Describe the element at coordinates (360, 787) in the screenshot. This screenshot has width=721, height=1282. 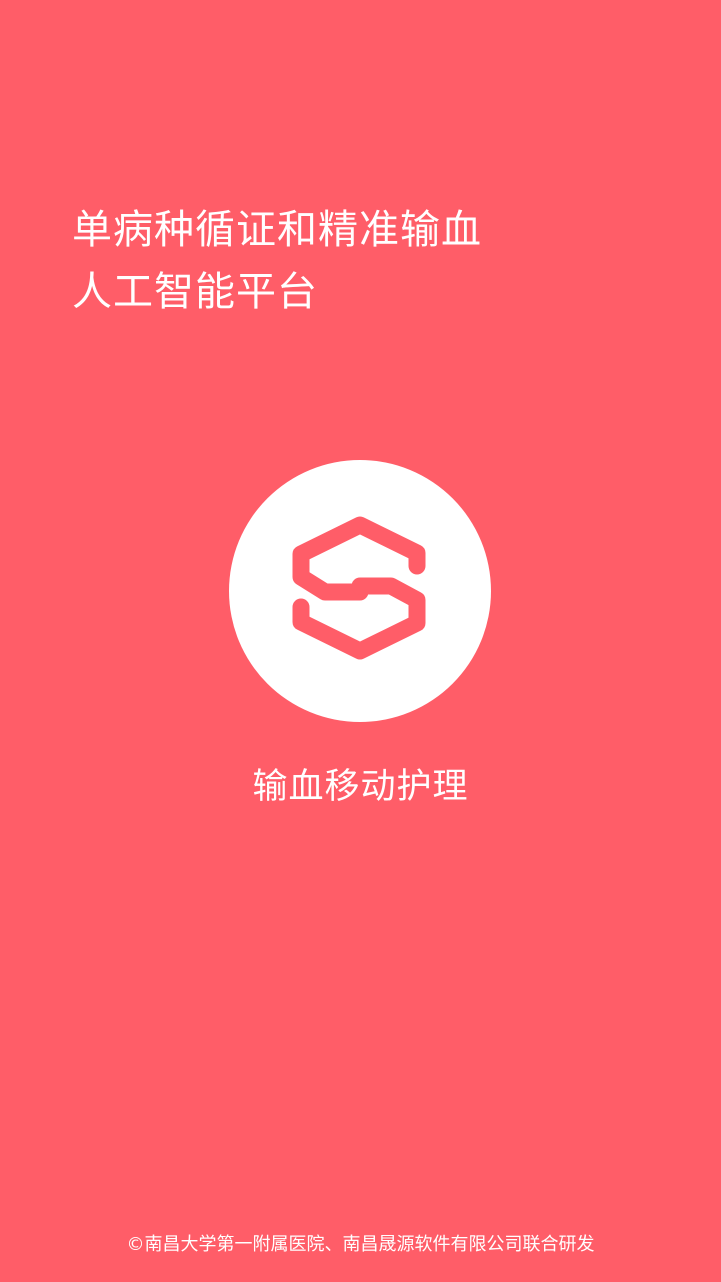
I see `app-name-label: 输血移动护理` at that location.